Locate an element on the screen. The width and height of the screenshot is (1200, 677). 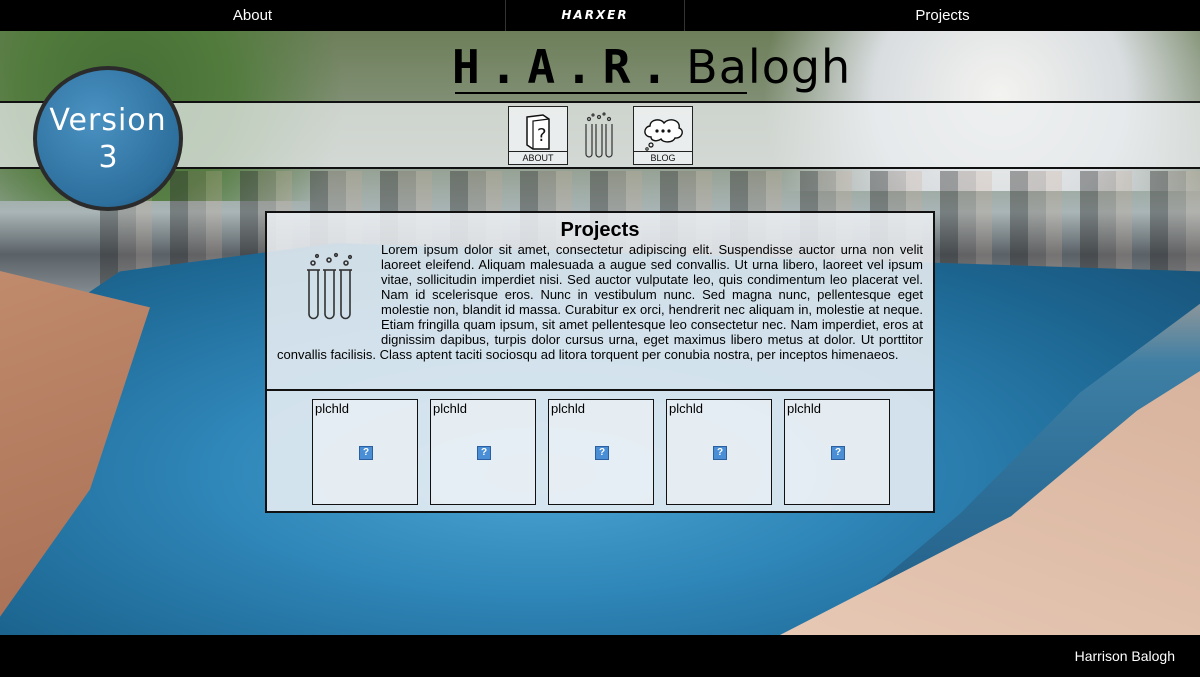
site-title: H.A.R. Balogh is located at coordinates (651, 67).